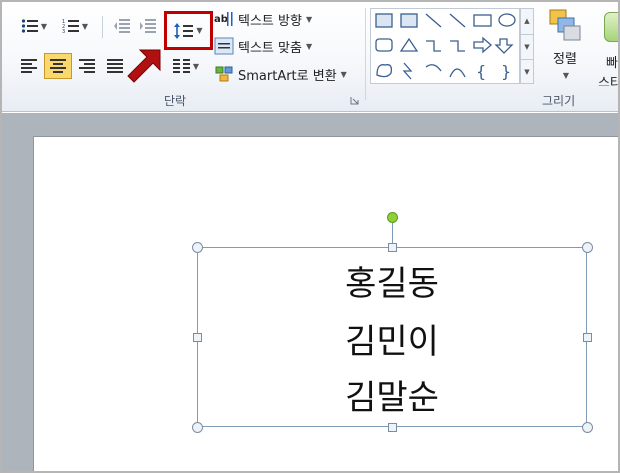 The image size is (620, 473). I want to click on quick-styles-label-2: 스타, so click(608, 81).